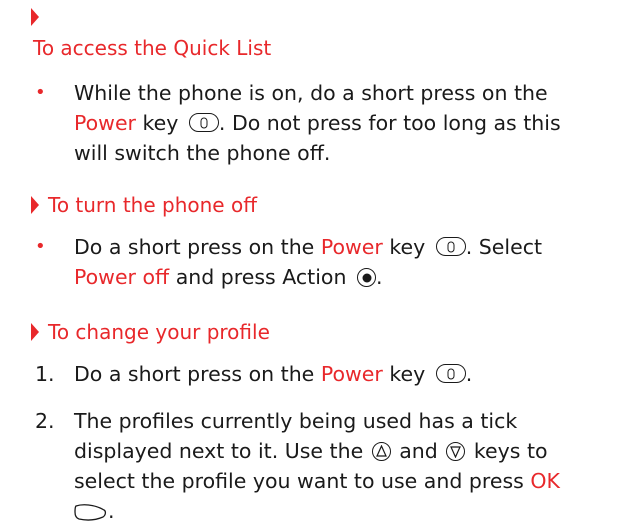 The height and width of the screenshot is (532, 634). Describe the element at coordinates (45, 421) in the screenshot. I see `step-number: 2.` at that location.